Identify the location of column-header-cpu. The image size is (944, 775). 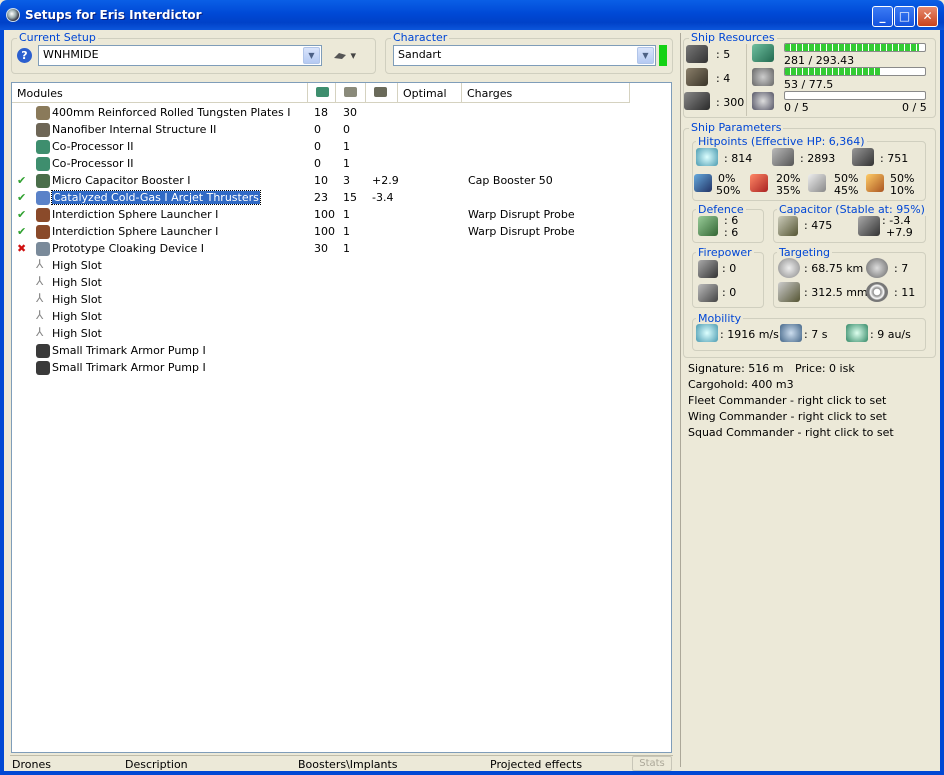
(322, 93).